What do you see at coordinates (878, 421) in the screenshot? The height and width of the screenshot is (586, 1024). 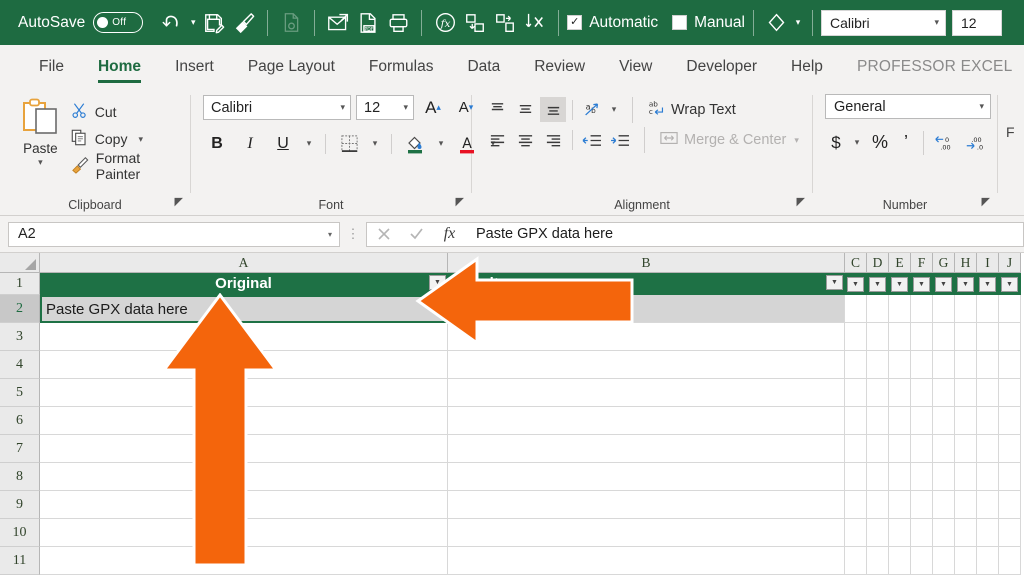 I see `cell-d6` at bounding box center [878, 421].